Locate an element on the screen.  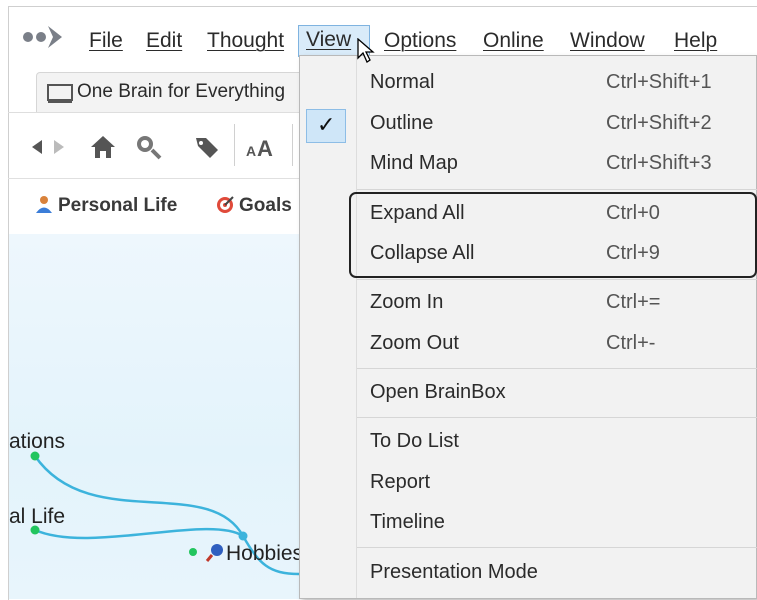
brain-file-icon is located at coordinates (60, 93).